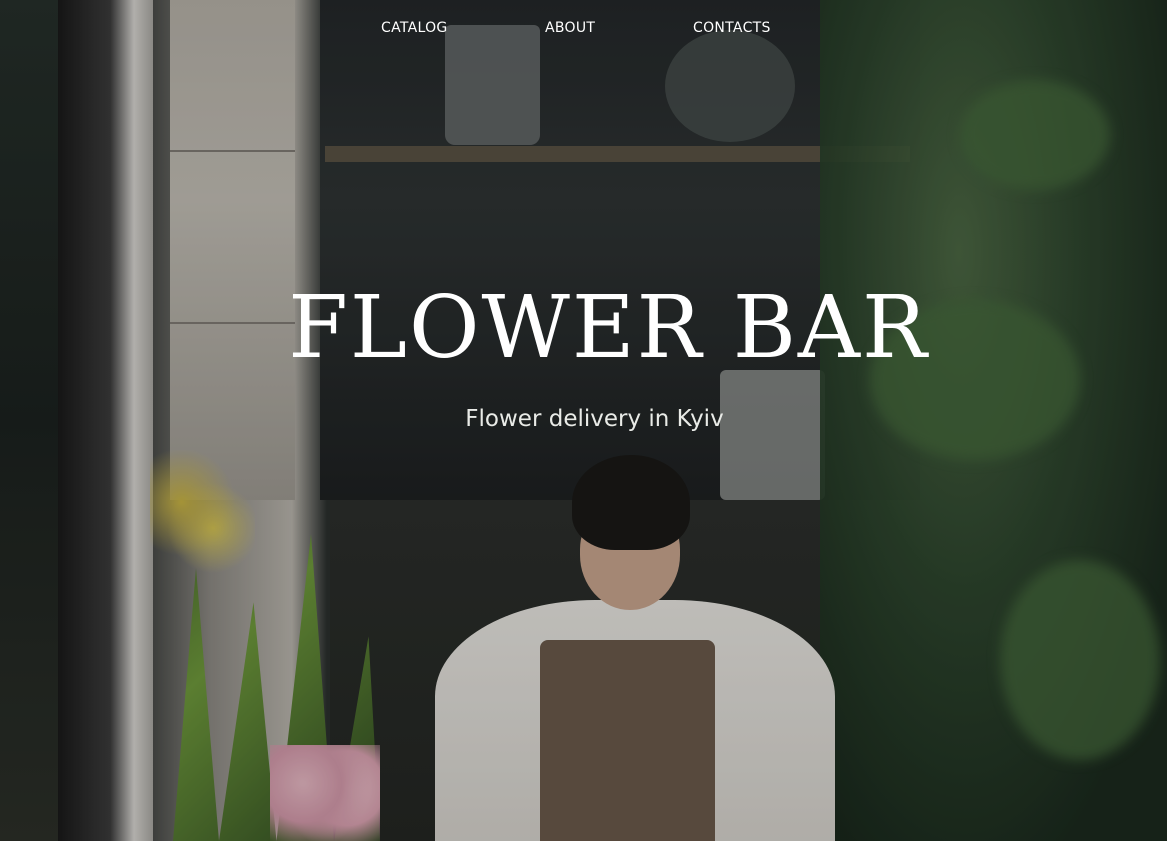 The height and width of the screenshot is (841, 1167). Describe the element at coordinates (594, 419) in the screenshot. I see `hero-subtitle: Flower delivery in Kyiv` at that location.